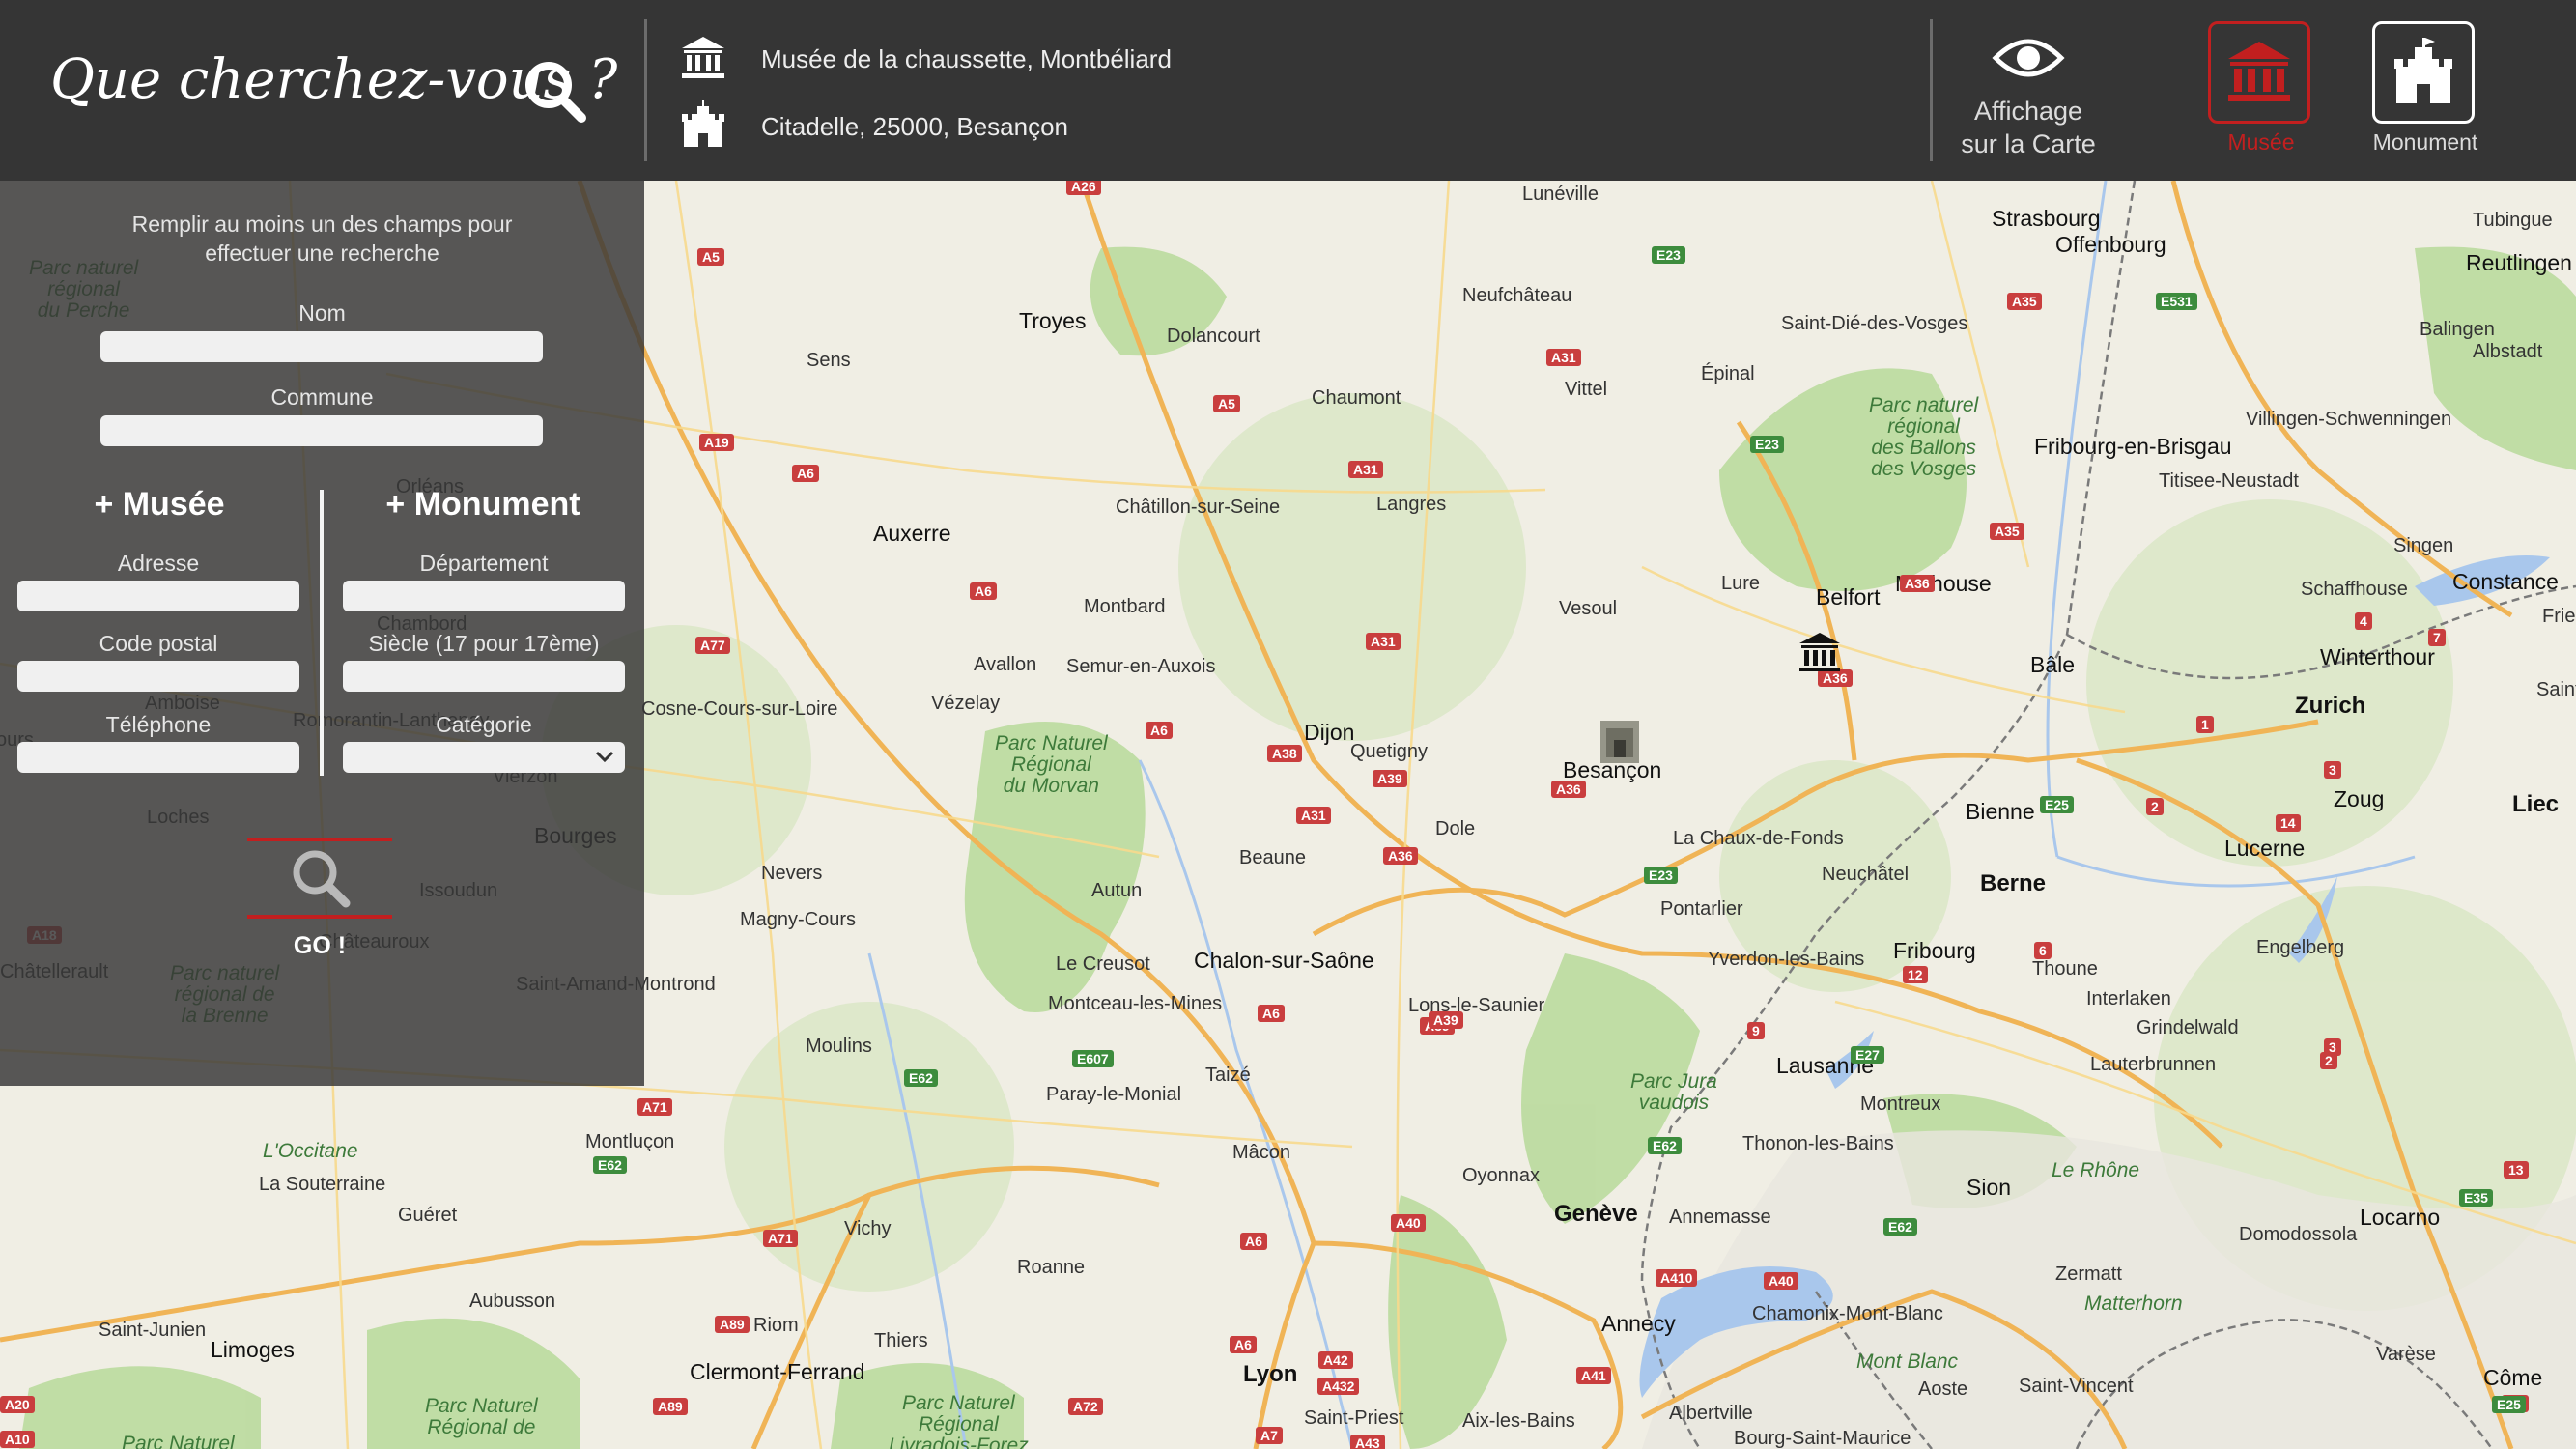  Describe the element at coordinates (2096, 1170) in the screenshot. I see `map-region-label: Le Rhône` at that location.